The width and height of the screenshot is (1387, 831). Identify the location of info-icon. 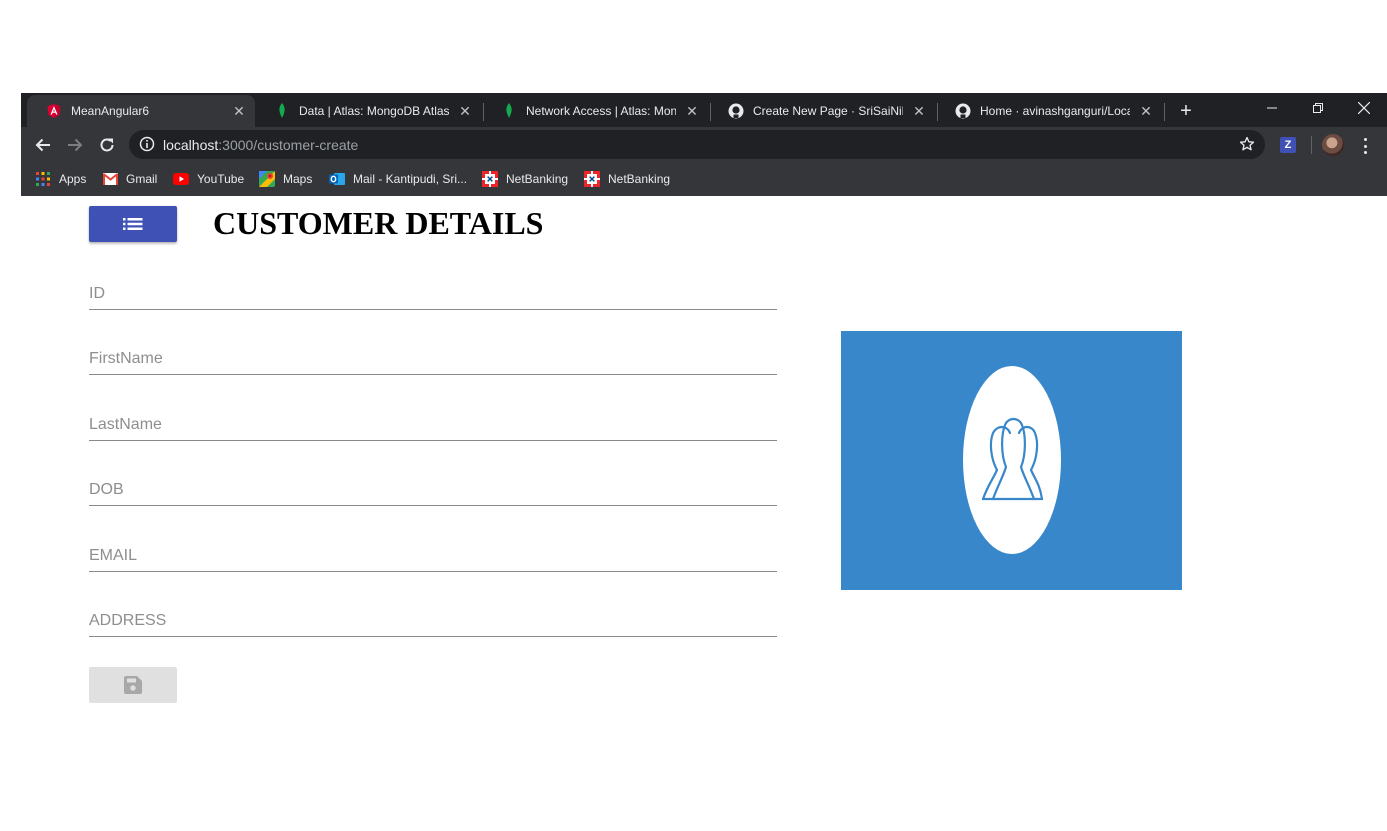
(147, 144).